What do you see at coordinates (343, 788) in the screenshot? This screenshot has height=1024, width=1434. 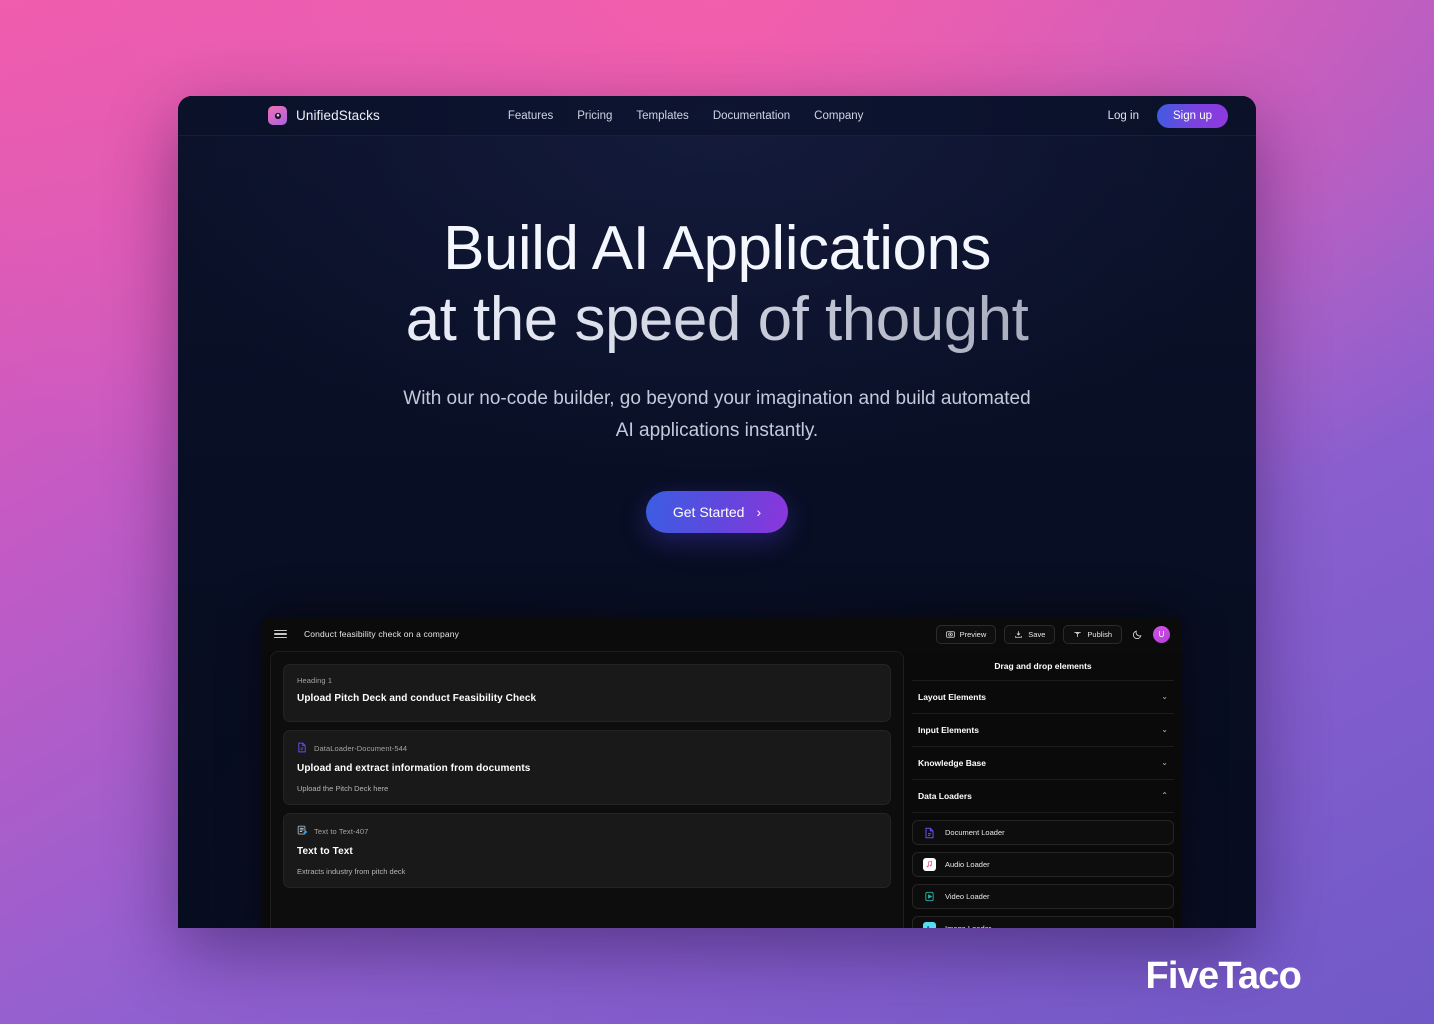 I see `card-description: Upload the Pitch Deck here` at bounding box center [343, 788].